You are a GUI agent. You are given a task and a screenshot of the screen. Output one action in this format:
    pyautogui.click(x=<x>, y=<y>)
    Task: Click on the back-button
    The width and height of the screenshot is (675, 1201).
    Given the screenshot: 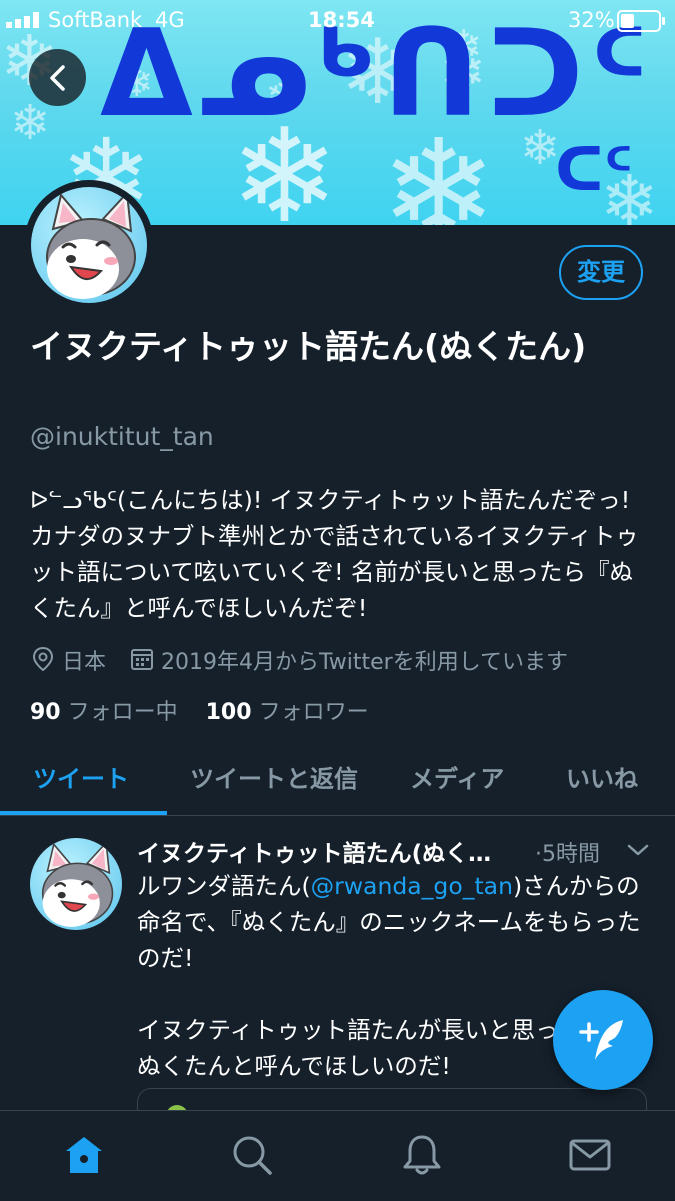 What is the action you would take?
    pyautogui.click(x=57, y=77)
    